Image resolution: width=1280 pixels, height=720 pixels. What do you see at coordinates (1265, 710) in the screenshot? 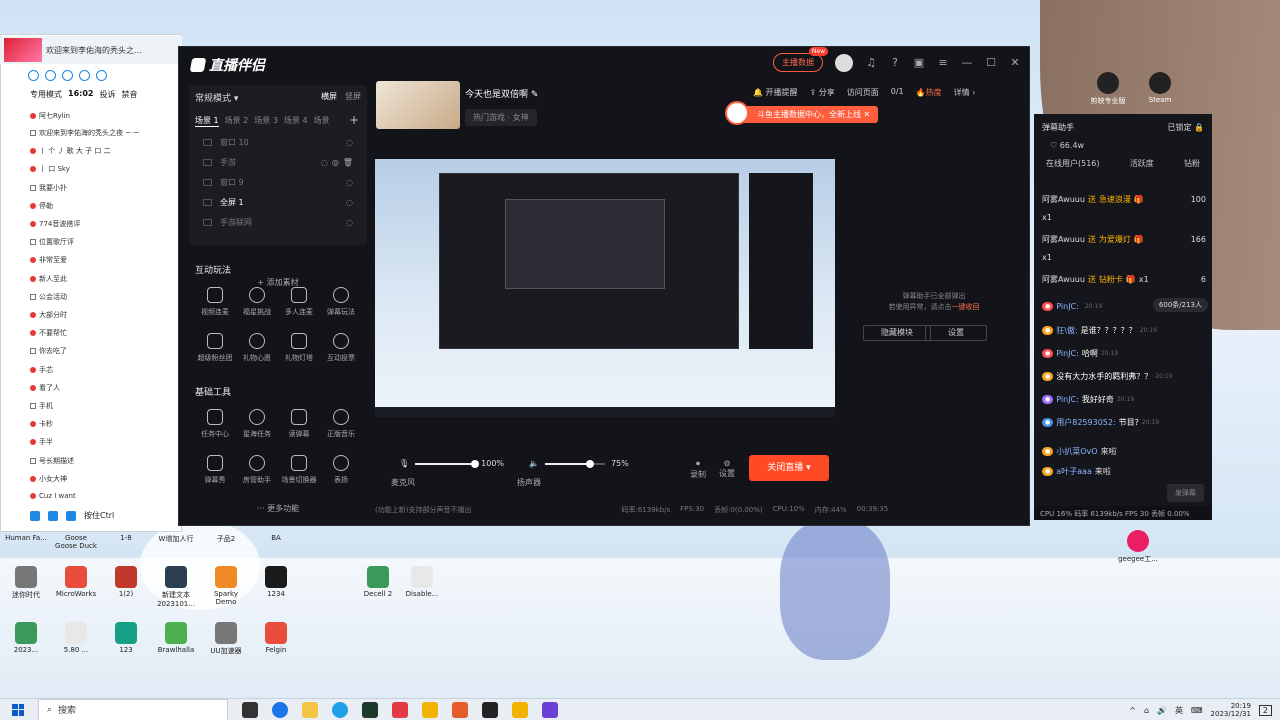
I see `notification-icon: 2` at bounding box center [1265, 710].